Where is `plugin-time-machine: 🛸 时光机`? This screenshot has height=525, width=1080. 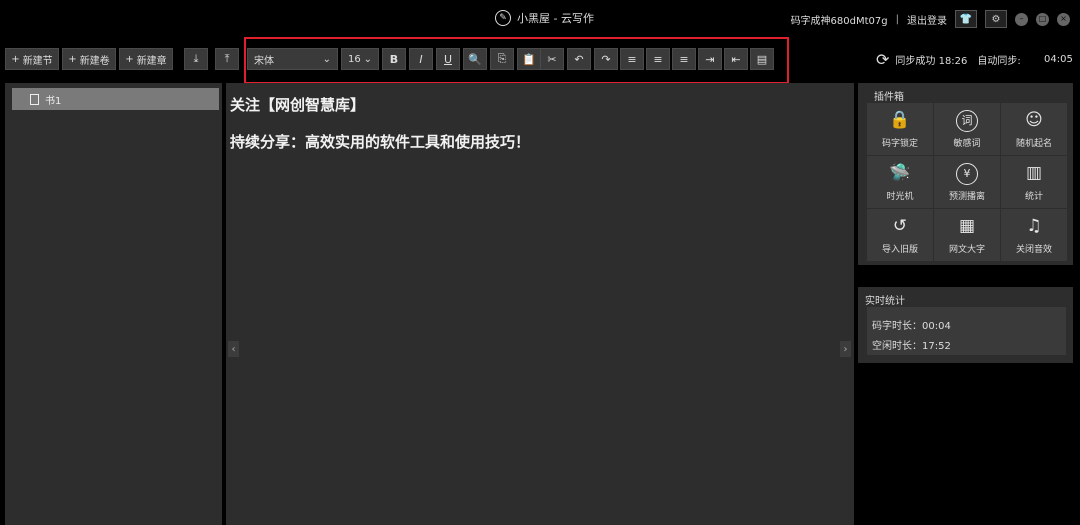
plugin-time-machine: 🛸 时光机 is located at coordinates (900, 182).